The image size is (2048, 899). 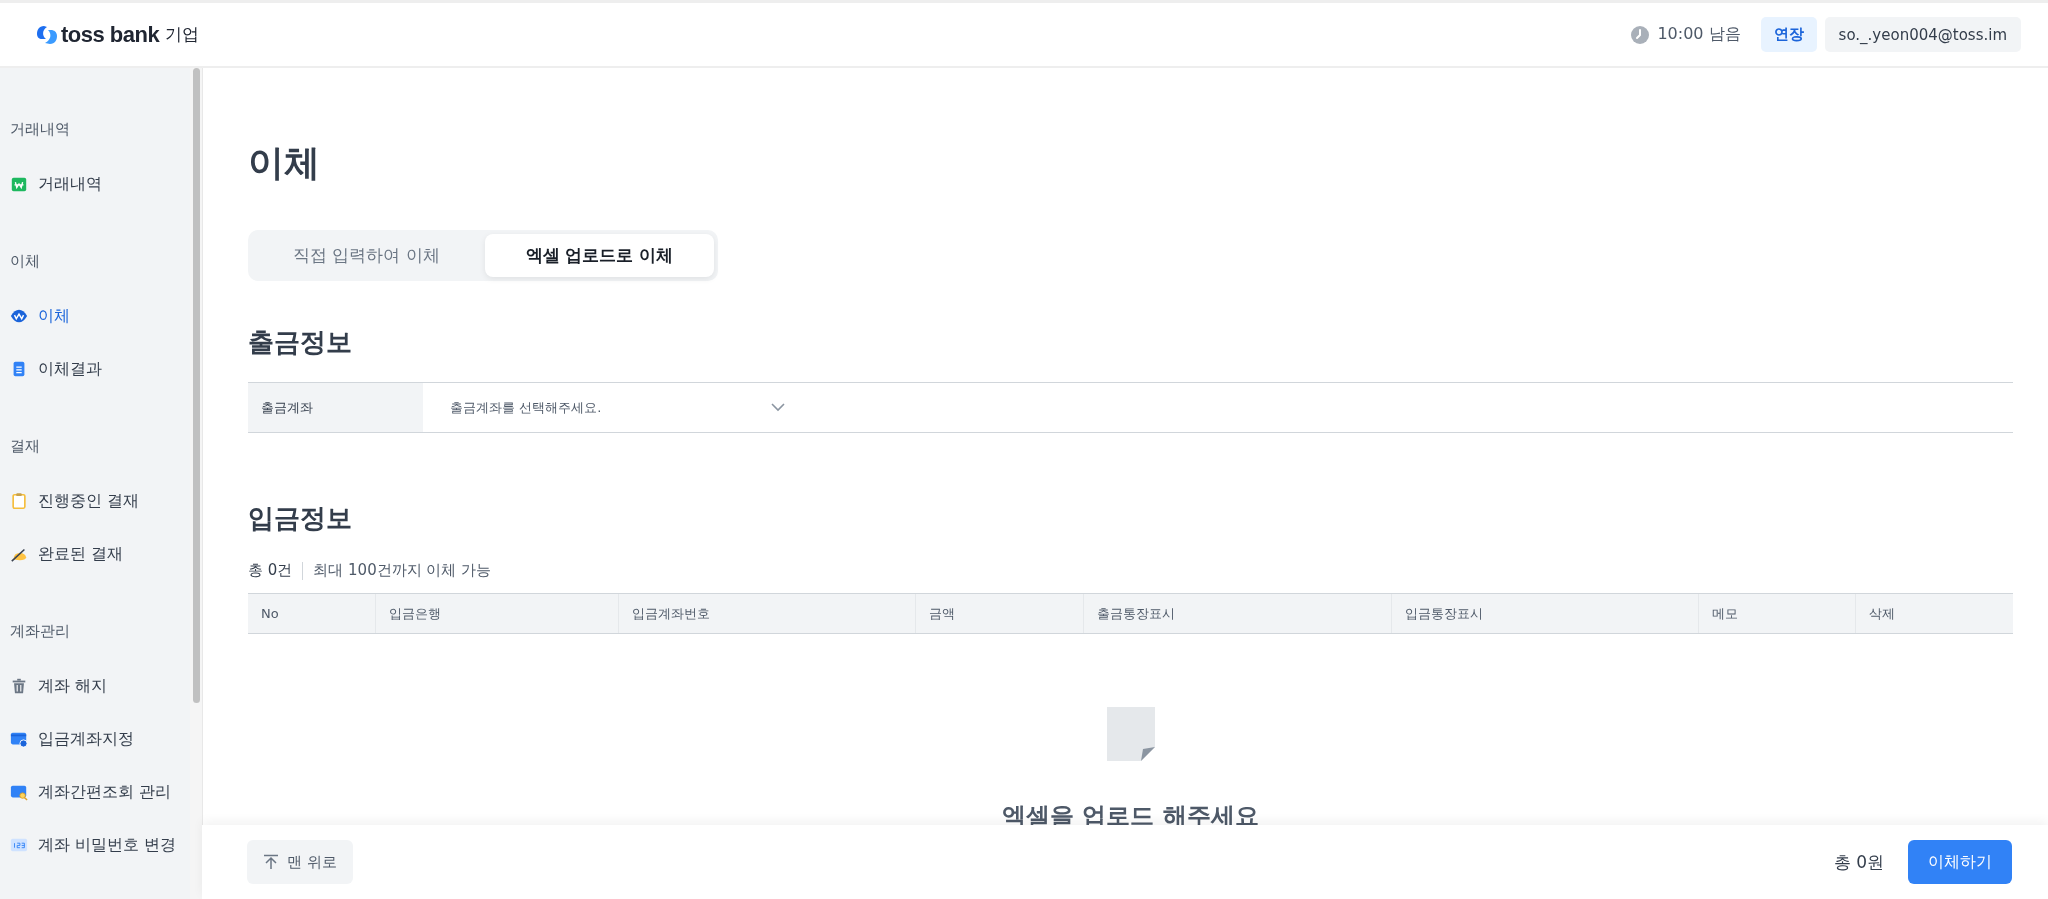 I want to click on limit-note: 최대 100건까지 이체 가능, so click(x=402, y=570).